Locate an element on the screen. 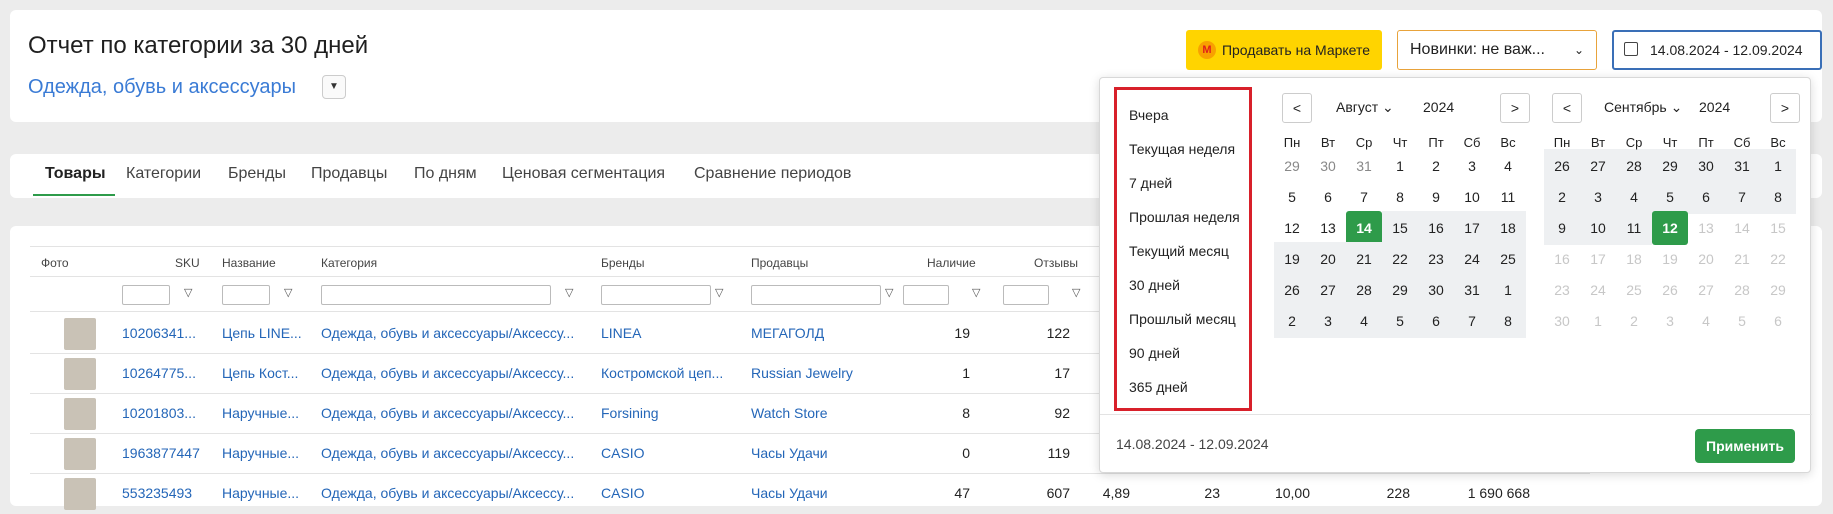  stock-filter-input is located at coordinates (926, 295).